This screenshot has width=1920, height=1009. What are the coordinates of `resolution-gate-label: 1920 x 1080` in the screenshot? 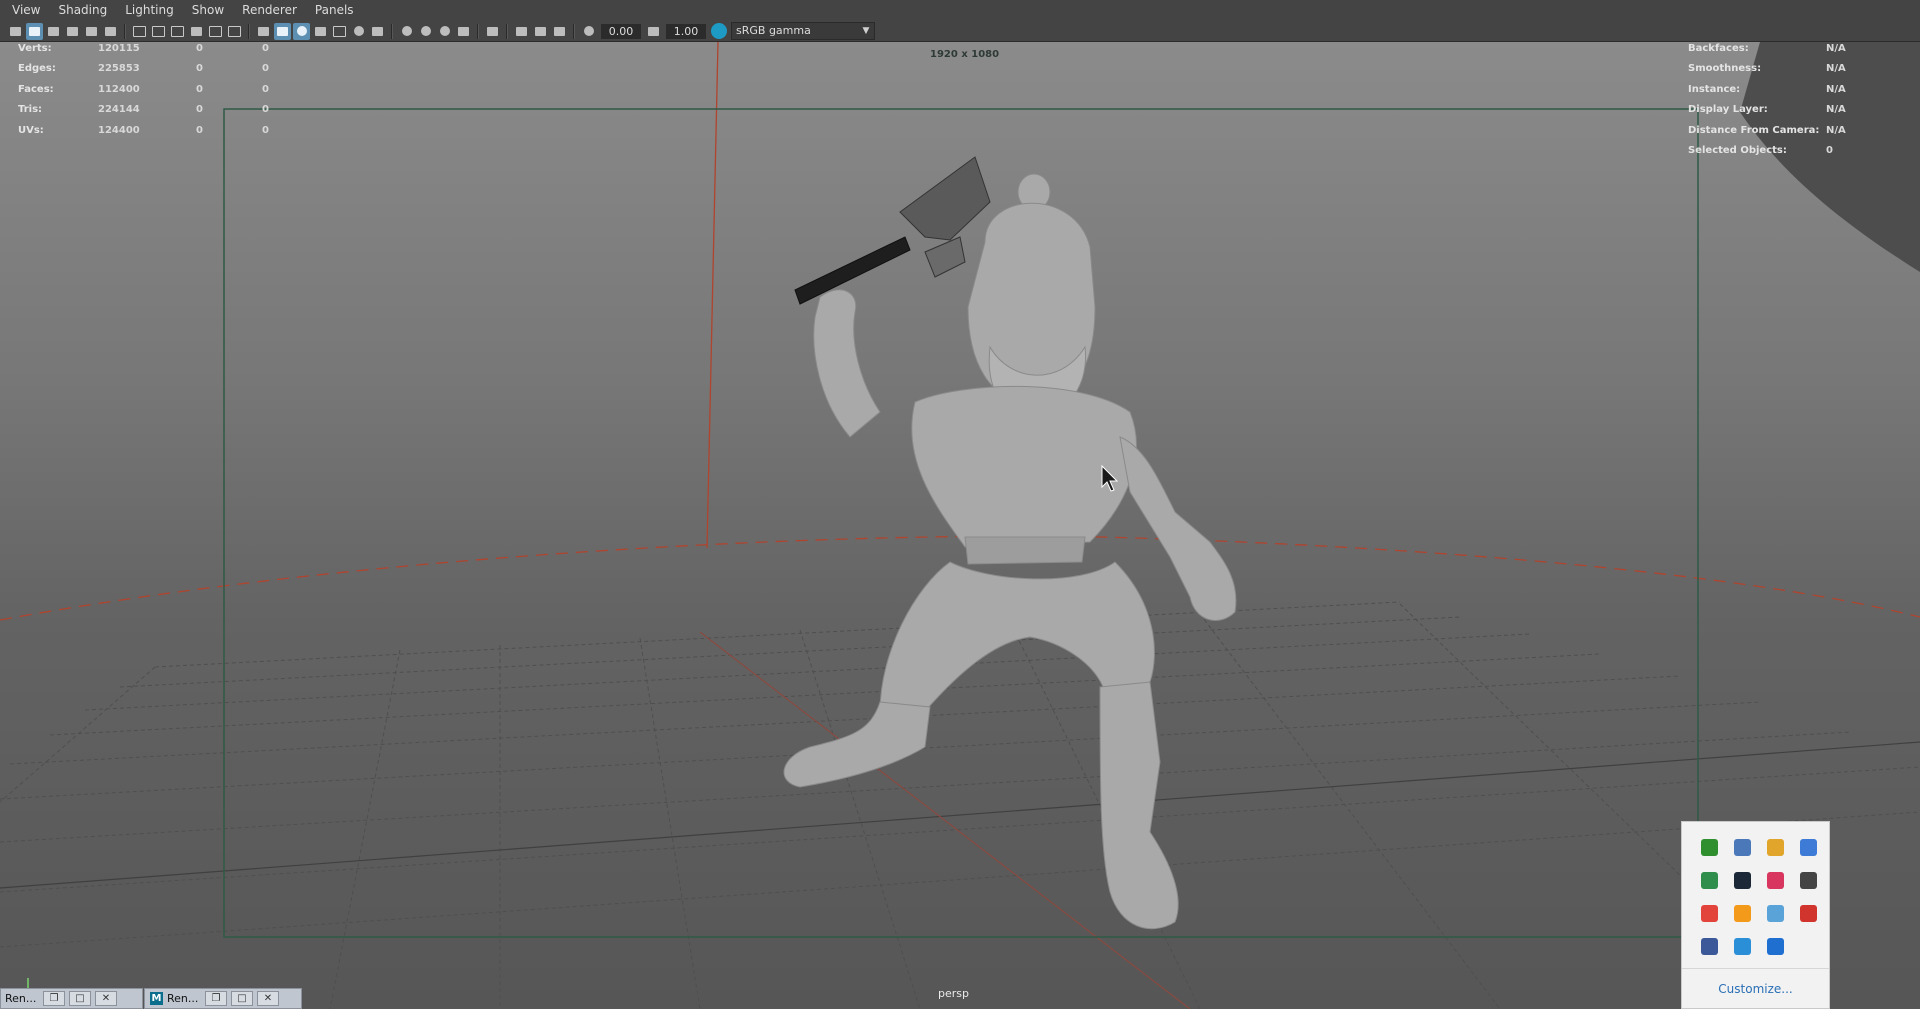 It's located at (965, 54).